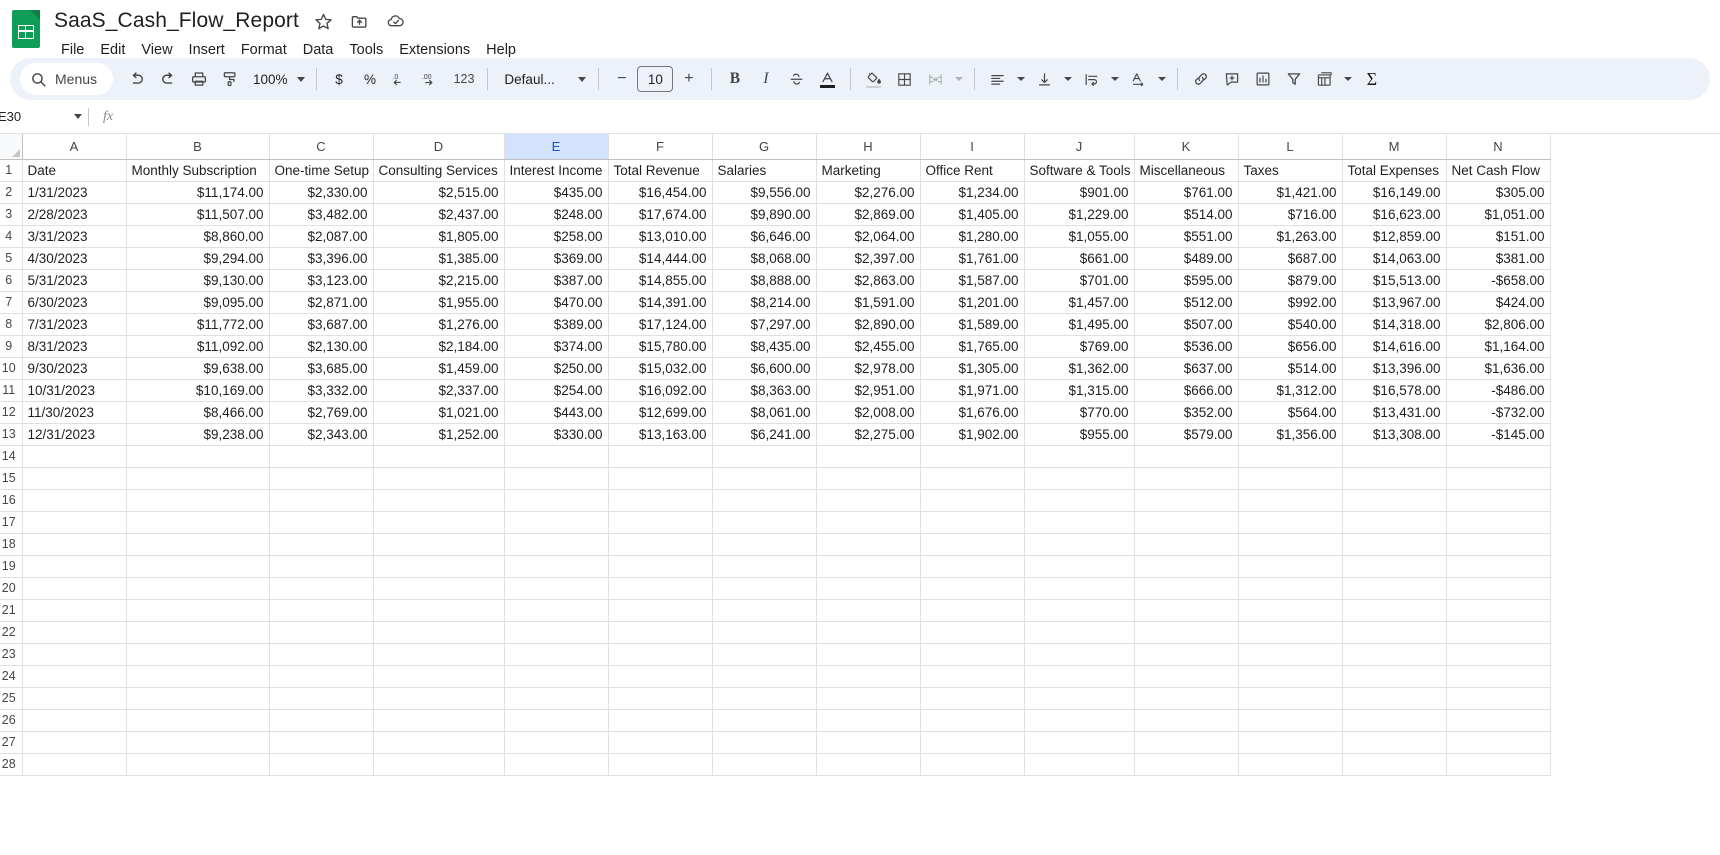 Image resolution: width=1720 pixels, height=855 pixels. I want to click on row-header-27: 27, so click(11, 742).